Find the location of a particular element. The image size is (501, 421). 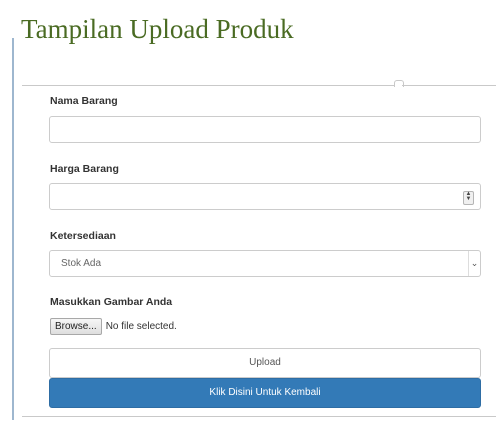

left-accent-rule is located at coordinates (13, 229).